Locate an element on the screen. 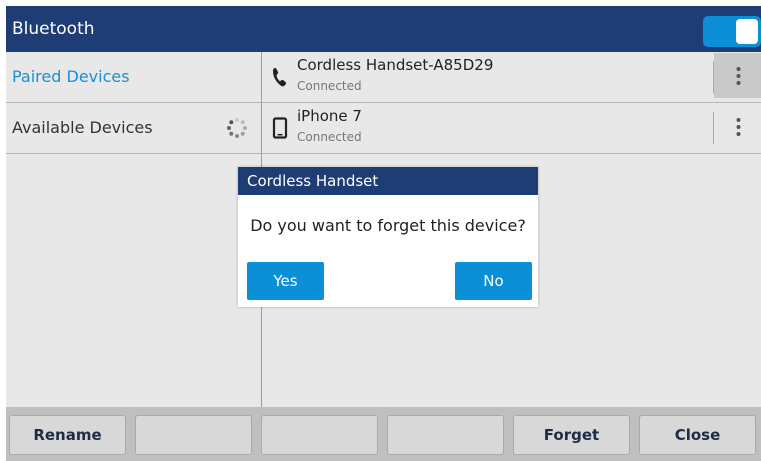 This screenshot has width=761, height=461. spinner-icon is located at coordinates (237, 128).